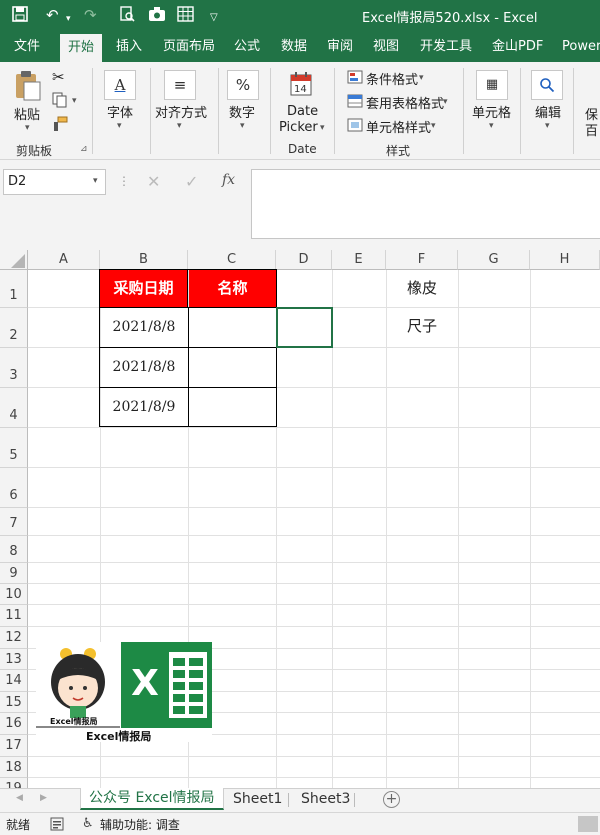 The width and height of the screenshot is (600, 835). I want to click on table-cell-date: 2021/8/9, so click(144, 407).